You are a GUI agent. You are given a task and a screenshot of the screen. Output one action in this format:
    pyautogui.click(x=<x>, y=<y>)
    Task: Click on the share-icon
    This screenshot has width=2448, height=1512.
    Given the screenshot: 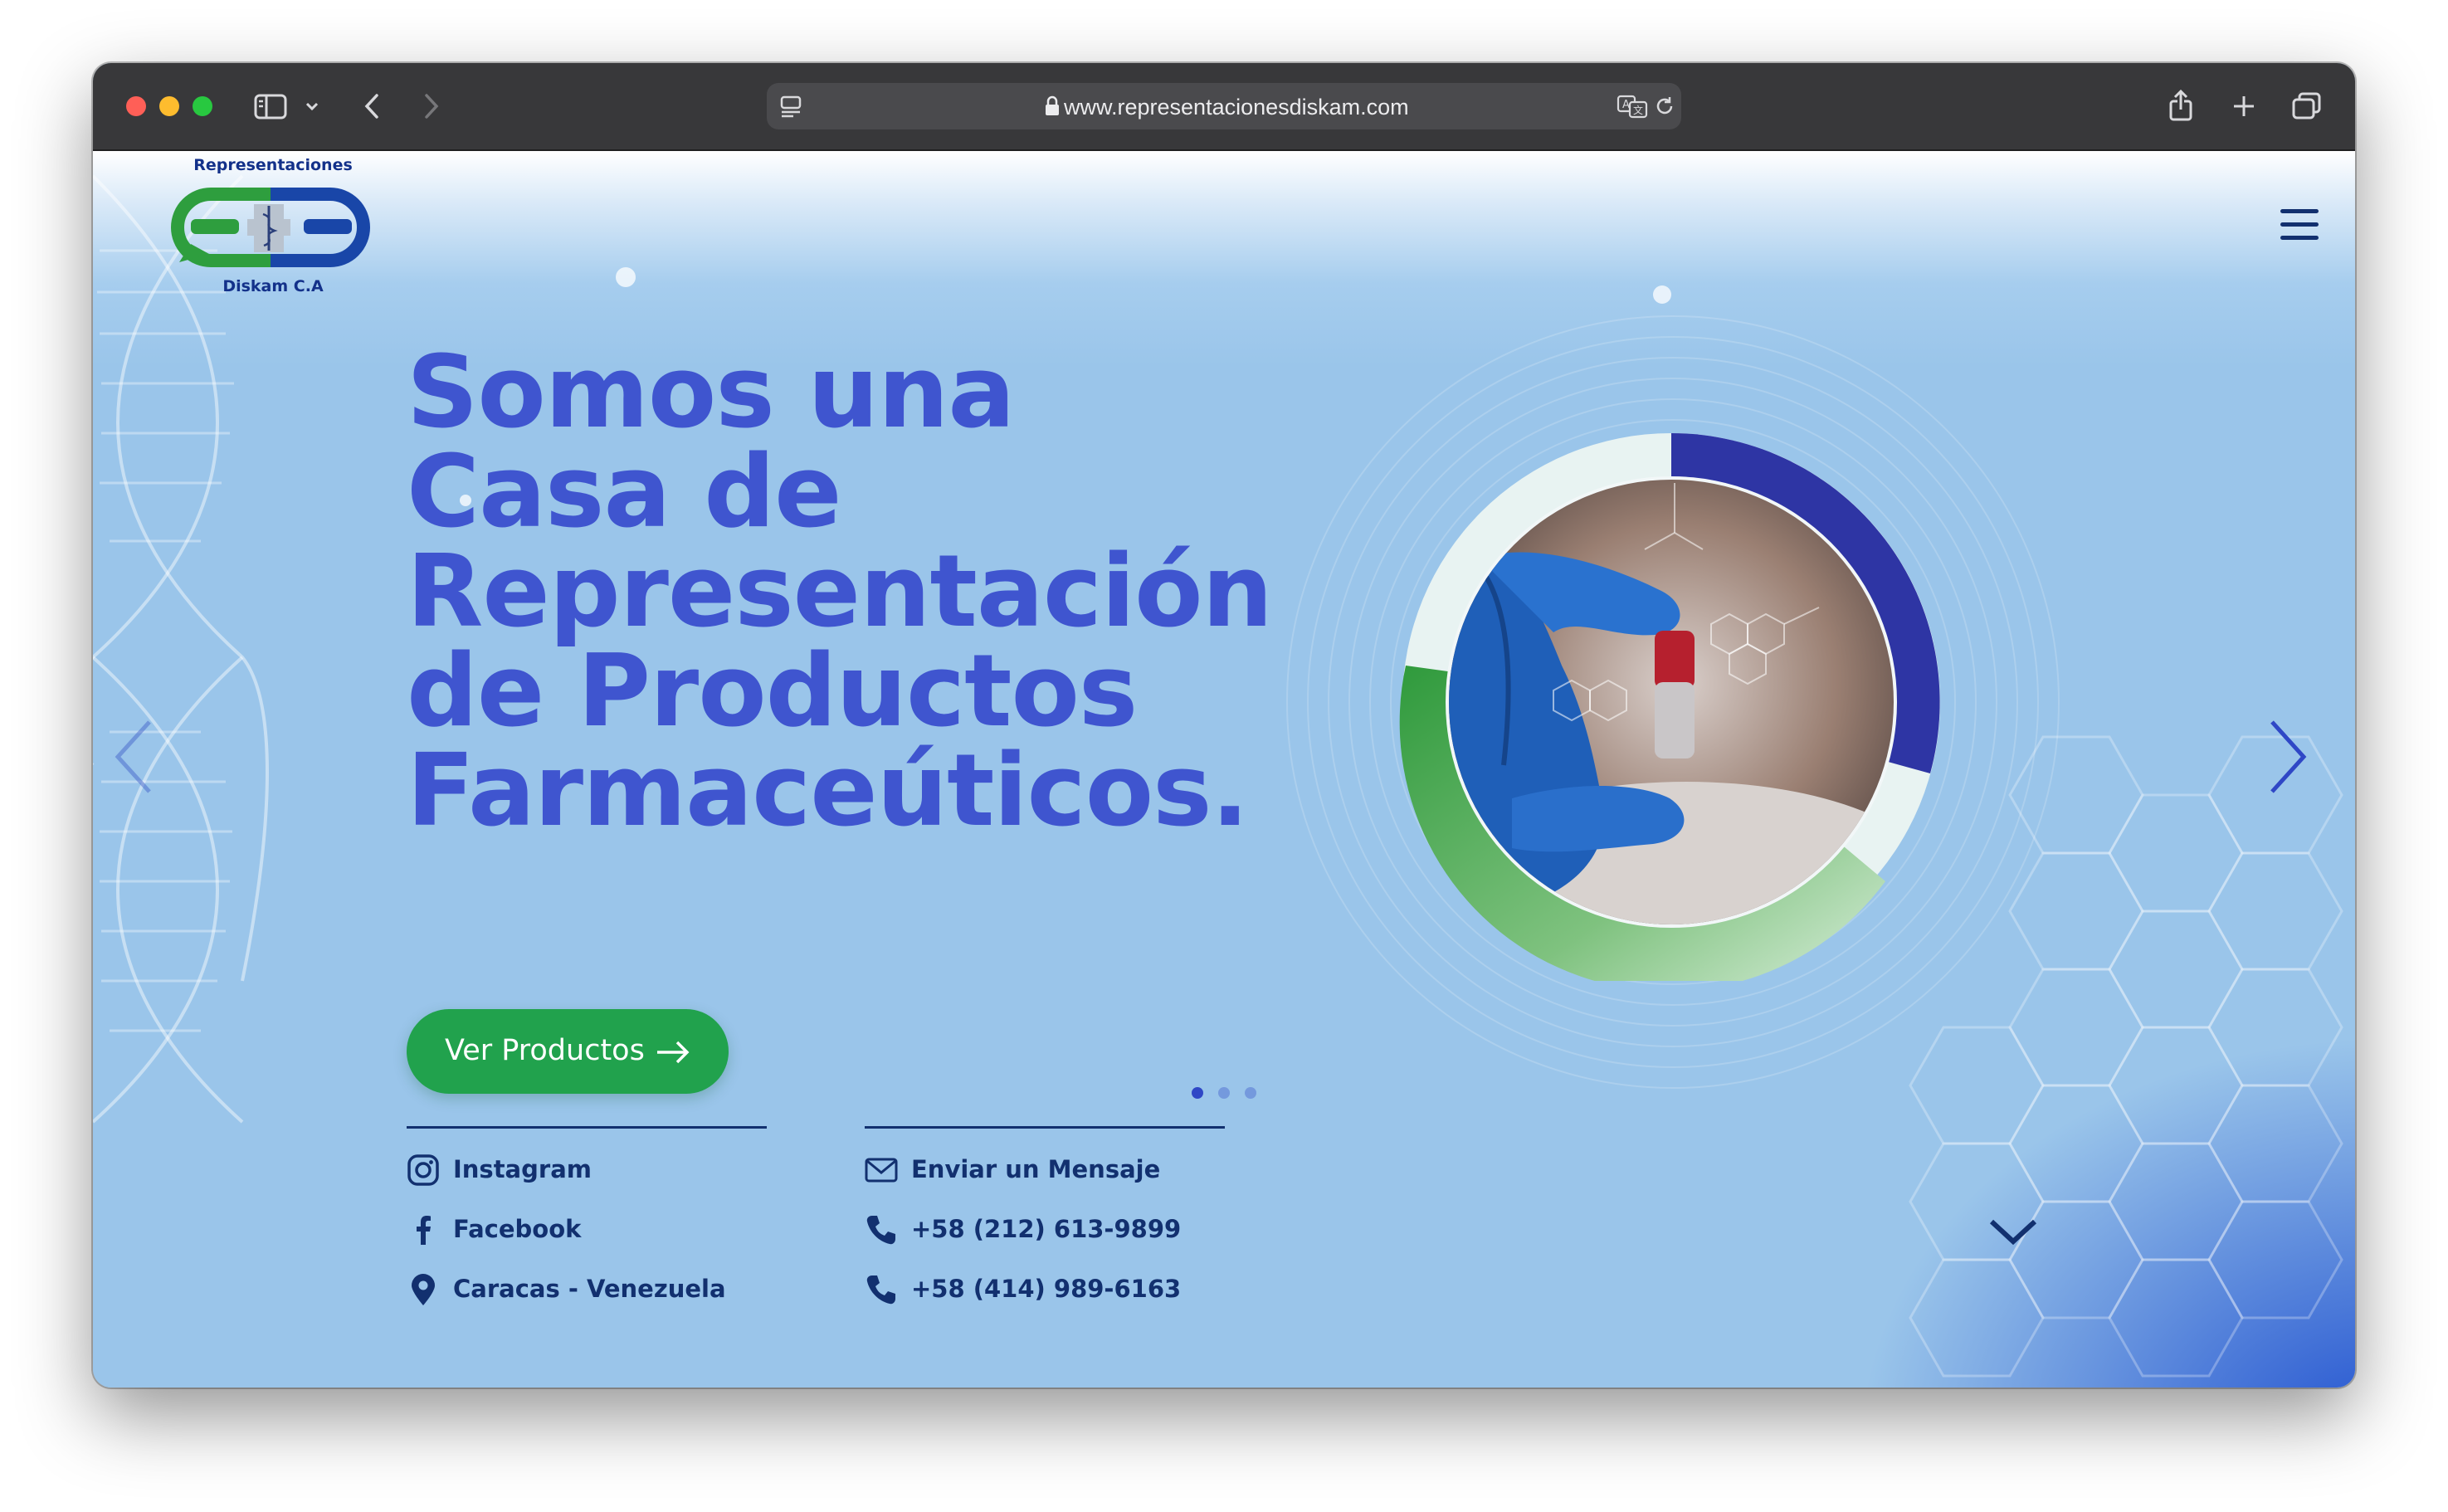 What is the action you would take?
    pyautogui.click(x=2180, y=106)
    